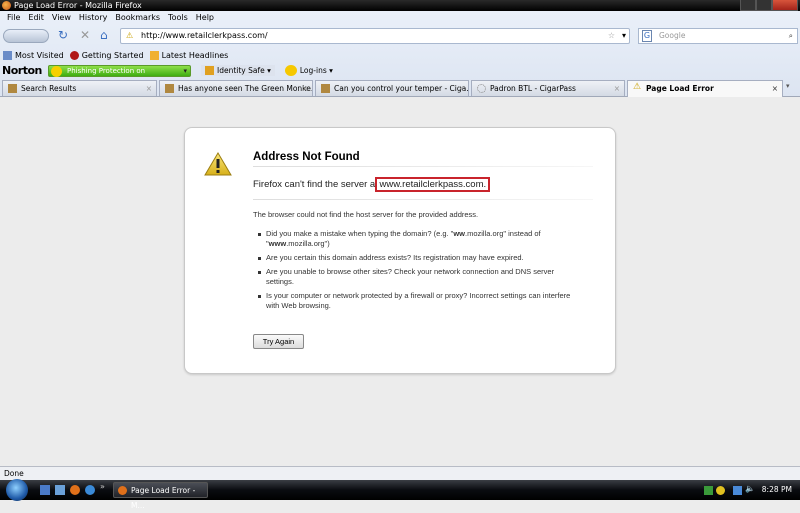 This screenshot has height=513, width=800. What do you see at coordinates (188, 55) in the screenshot?
I see `bookmark-latest-headlines: Latest Headlines` at bounding box center [188, 55].